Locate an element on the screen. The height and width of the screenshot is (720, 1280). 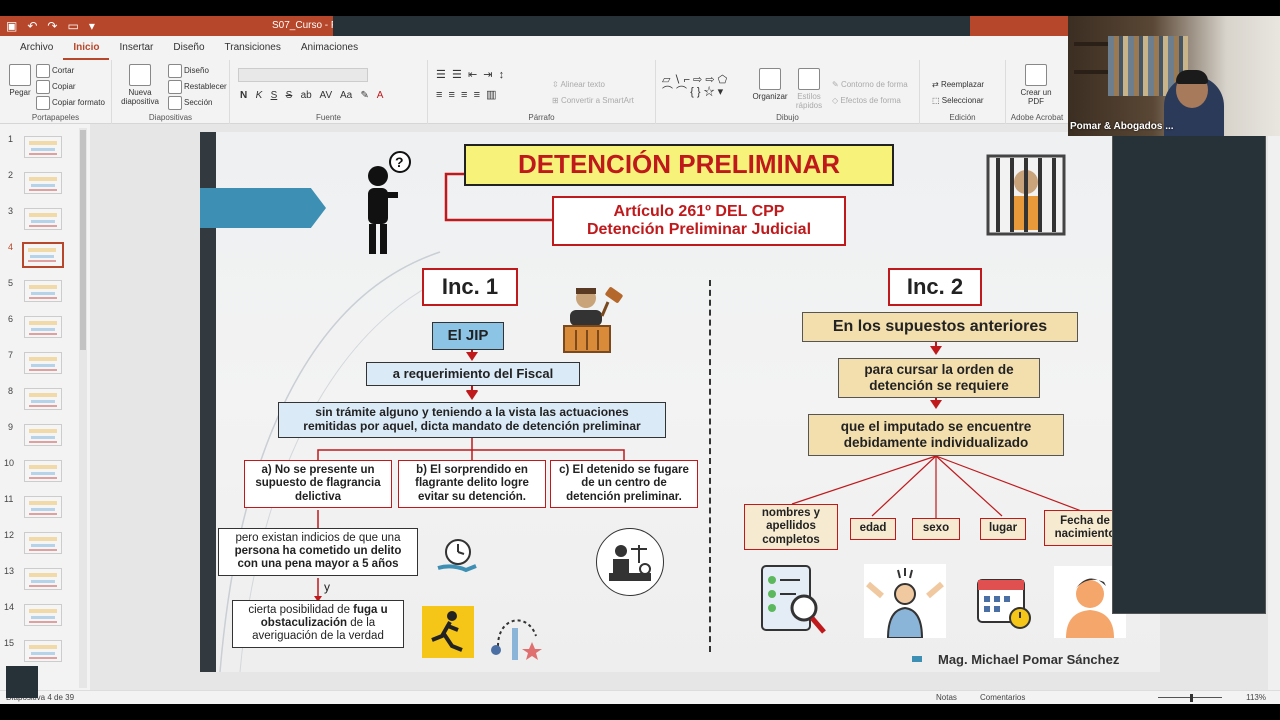
thumb-number: 1 is located at coordinates (11, 139).